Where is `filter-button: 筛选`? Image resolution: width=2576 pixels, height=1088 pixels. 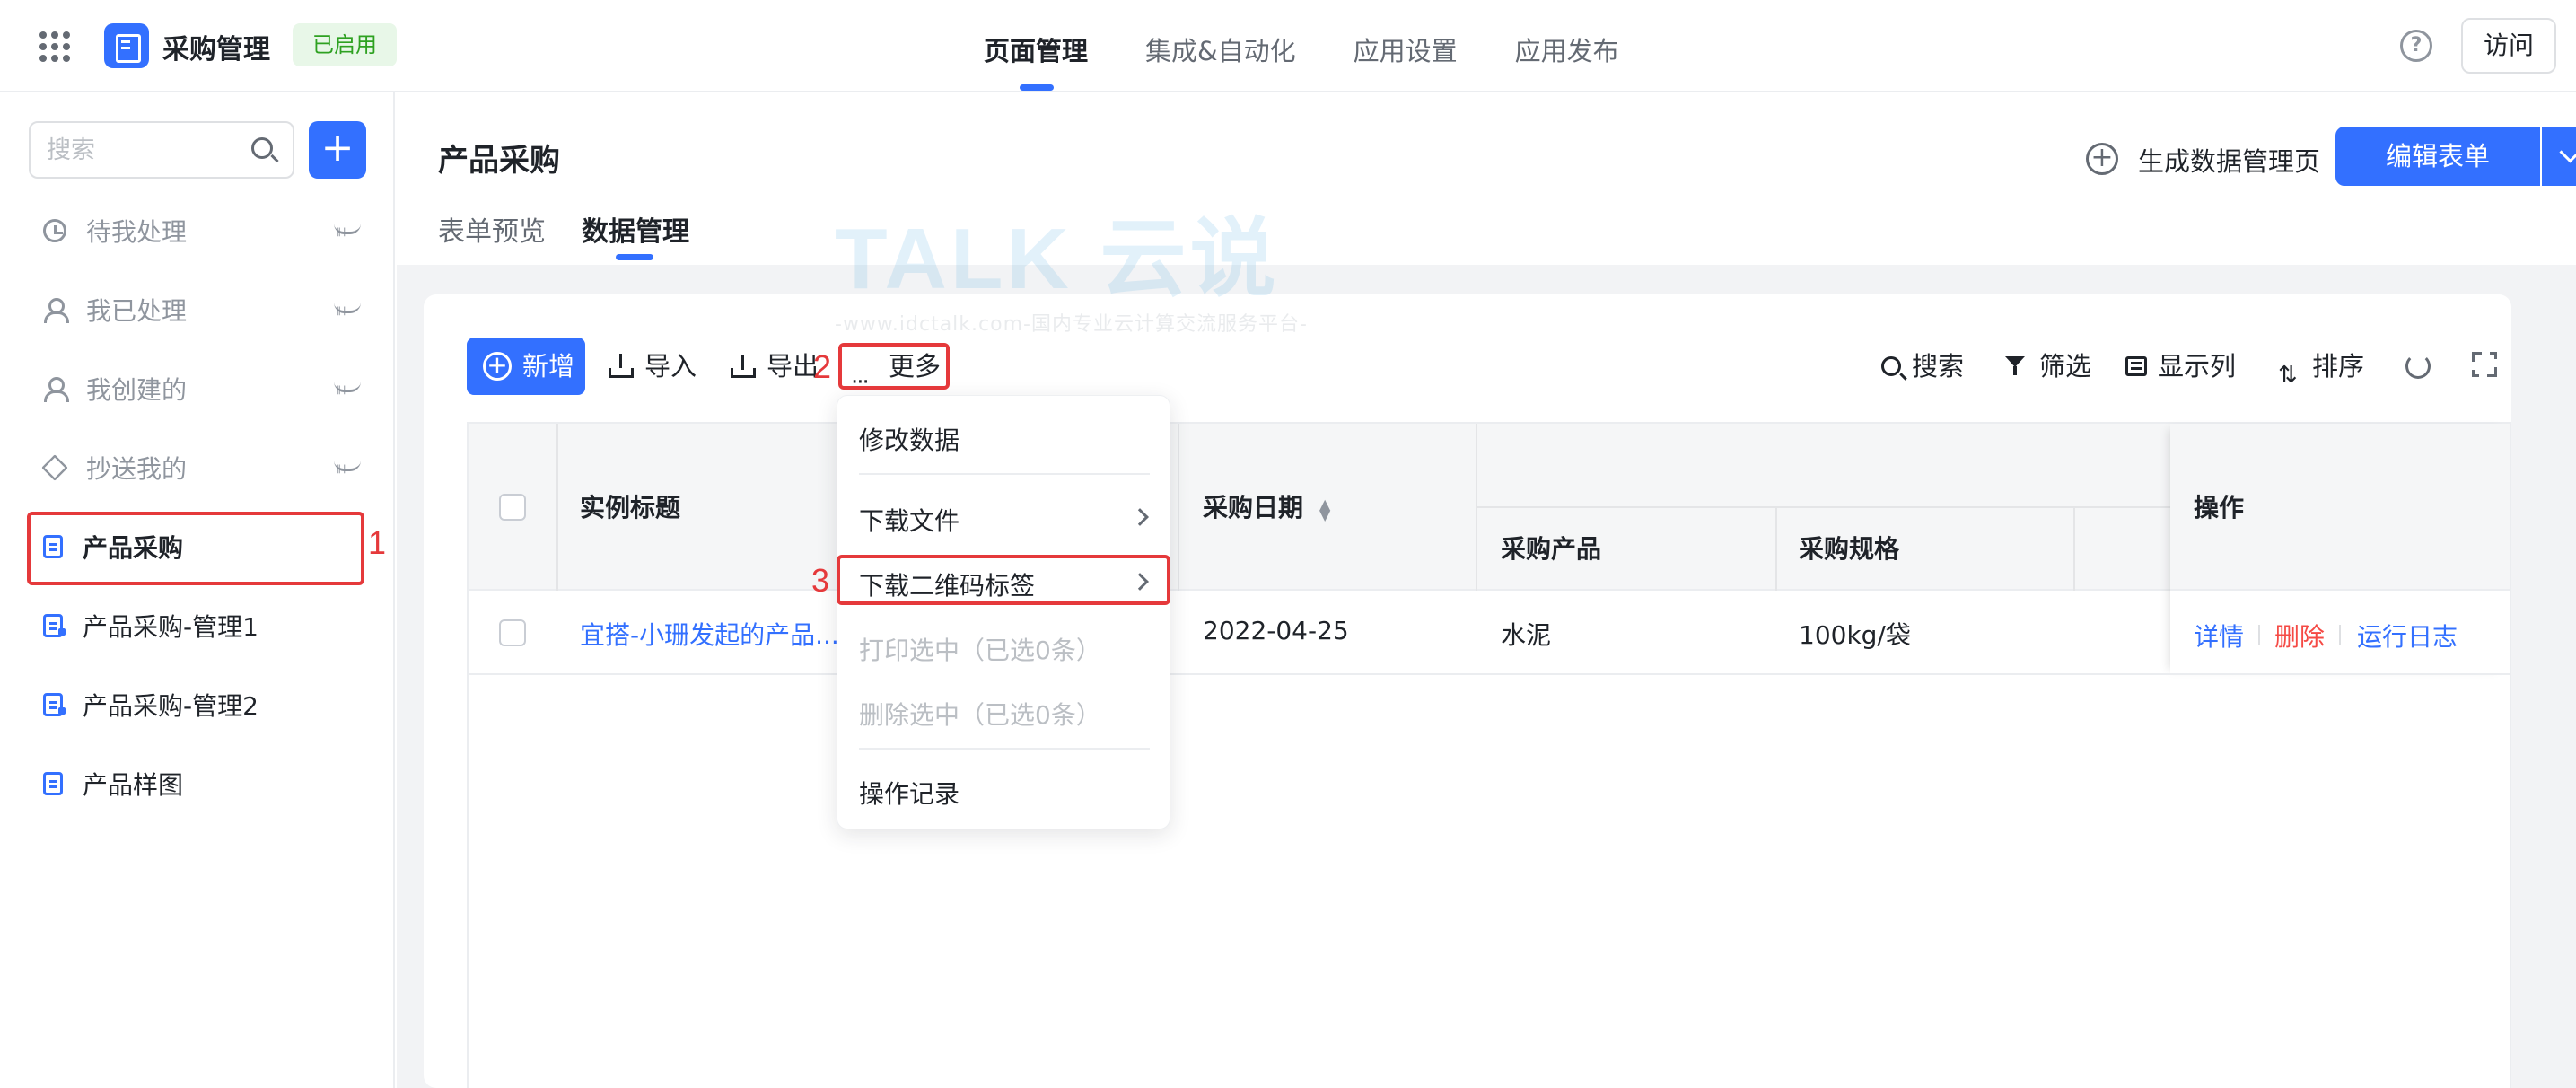 filter-button: 筛选 is located at coordinates (2047, 366).